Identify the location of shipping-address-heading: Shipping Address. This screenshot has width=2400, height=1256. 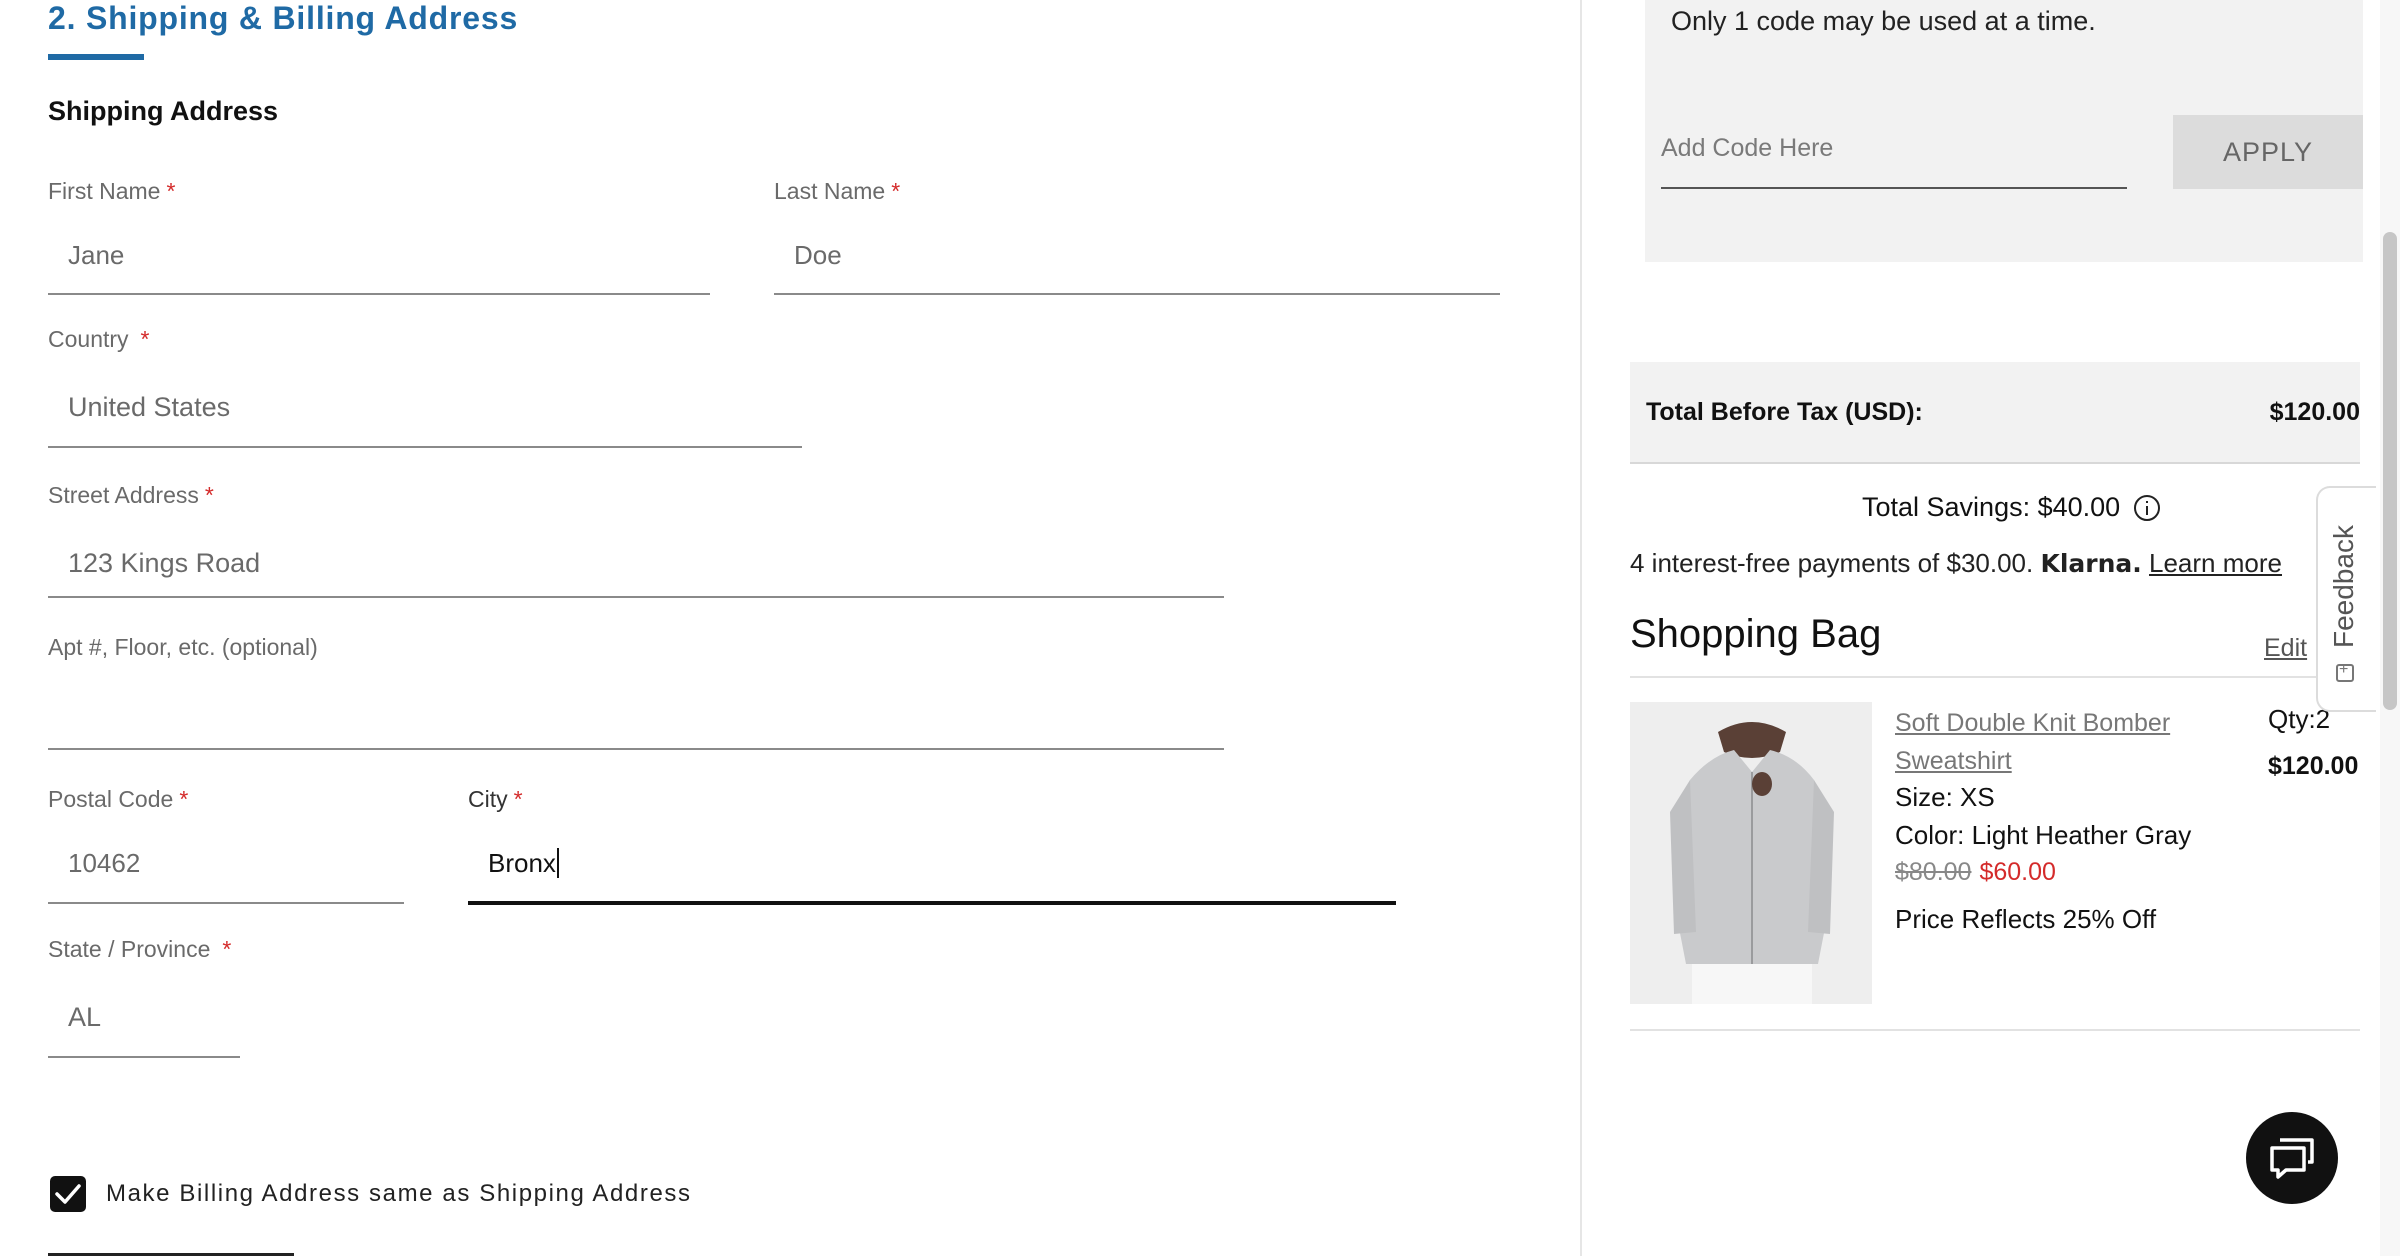
(163, 111).